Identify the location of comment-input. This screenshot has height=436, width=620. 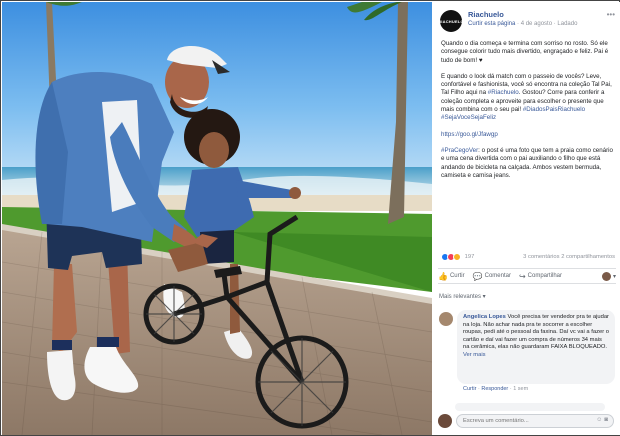
(535, 421).